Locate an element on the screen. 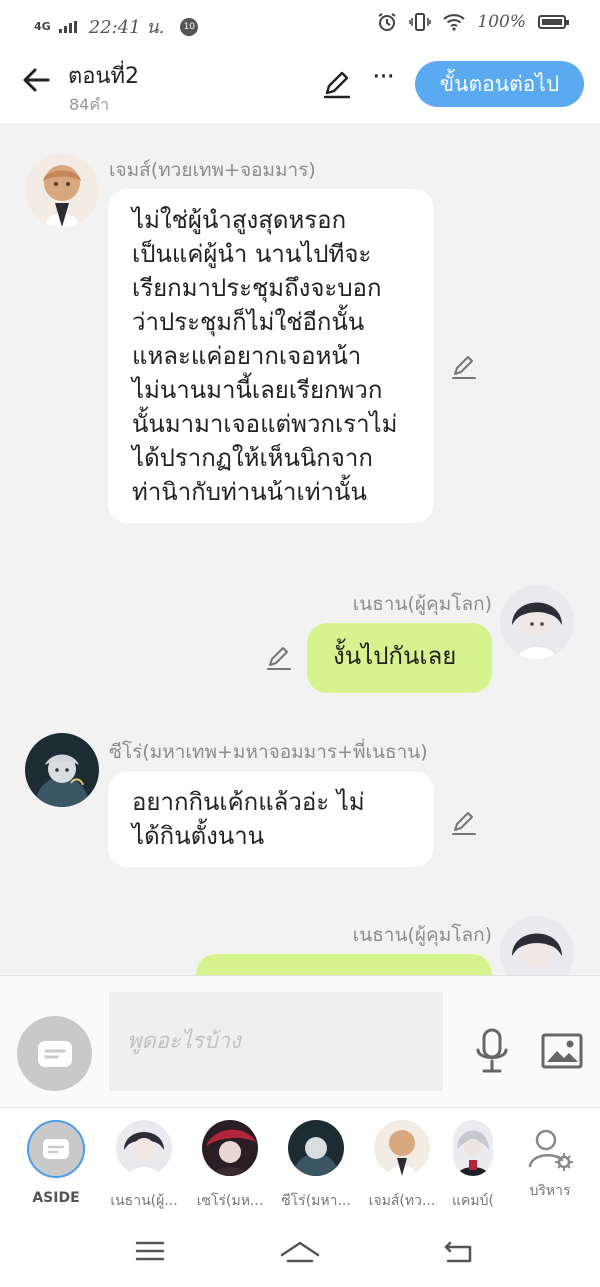 The width and height of the screenshot is (600, 1287). message-bubble is located at coordinates (344, 964).